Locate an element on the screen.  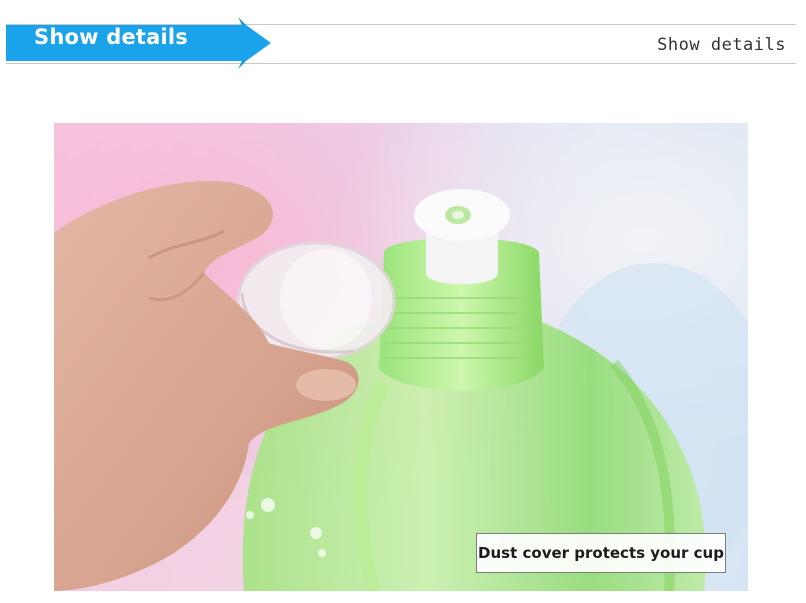
header-tab: Show details is located at coordinates (138, 43).